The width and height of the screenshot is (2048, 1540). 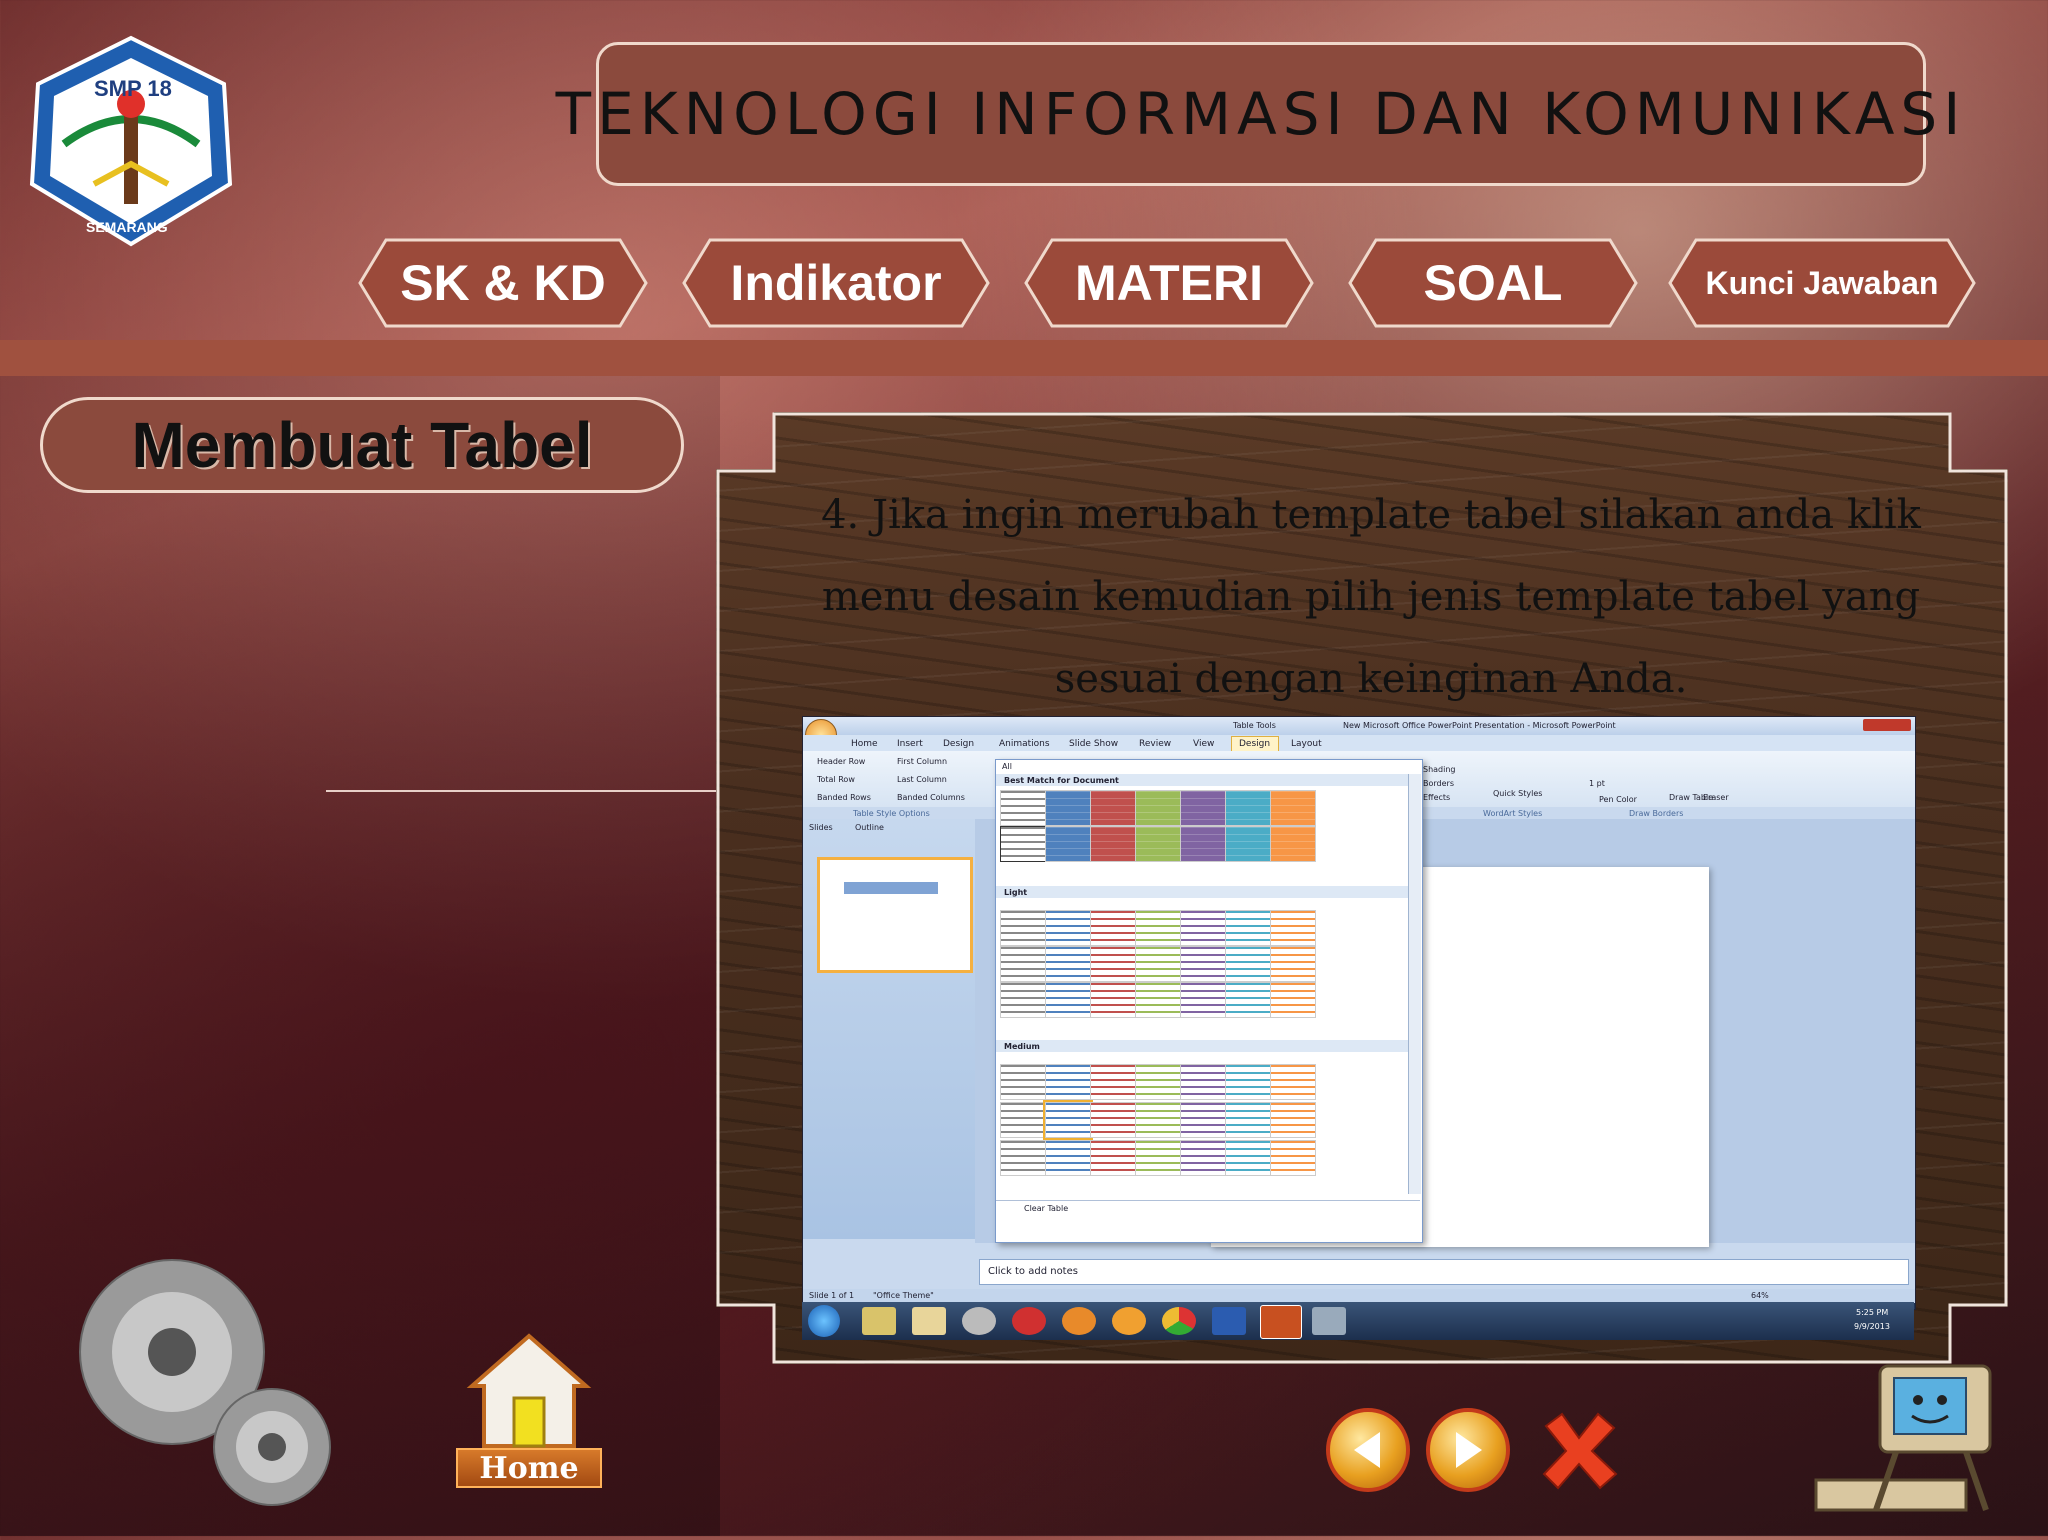 What do you see at coordinates (1029, 1321) in the screenshot?
I see `opera-icon` at bounding box center [1029, 1321].